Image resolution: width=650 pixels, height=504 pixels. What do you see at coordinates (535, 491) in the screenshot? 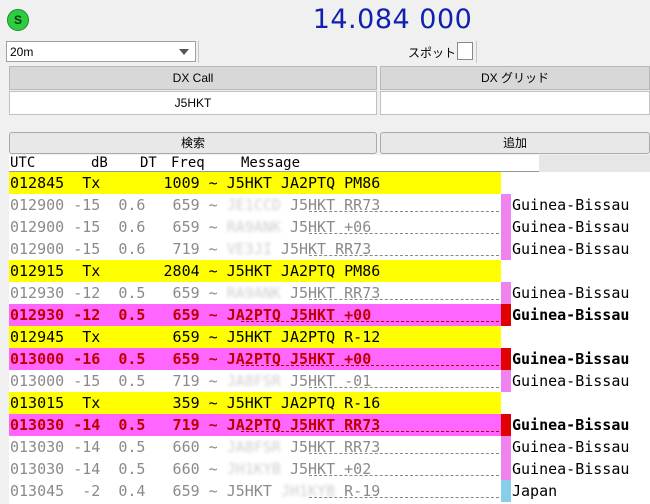
I see `row-country: Japan` at bounding box center [535, 491].